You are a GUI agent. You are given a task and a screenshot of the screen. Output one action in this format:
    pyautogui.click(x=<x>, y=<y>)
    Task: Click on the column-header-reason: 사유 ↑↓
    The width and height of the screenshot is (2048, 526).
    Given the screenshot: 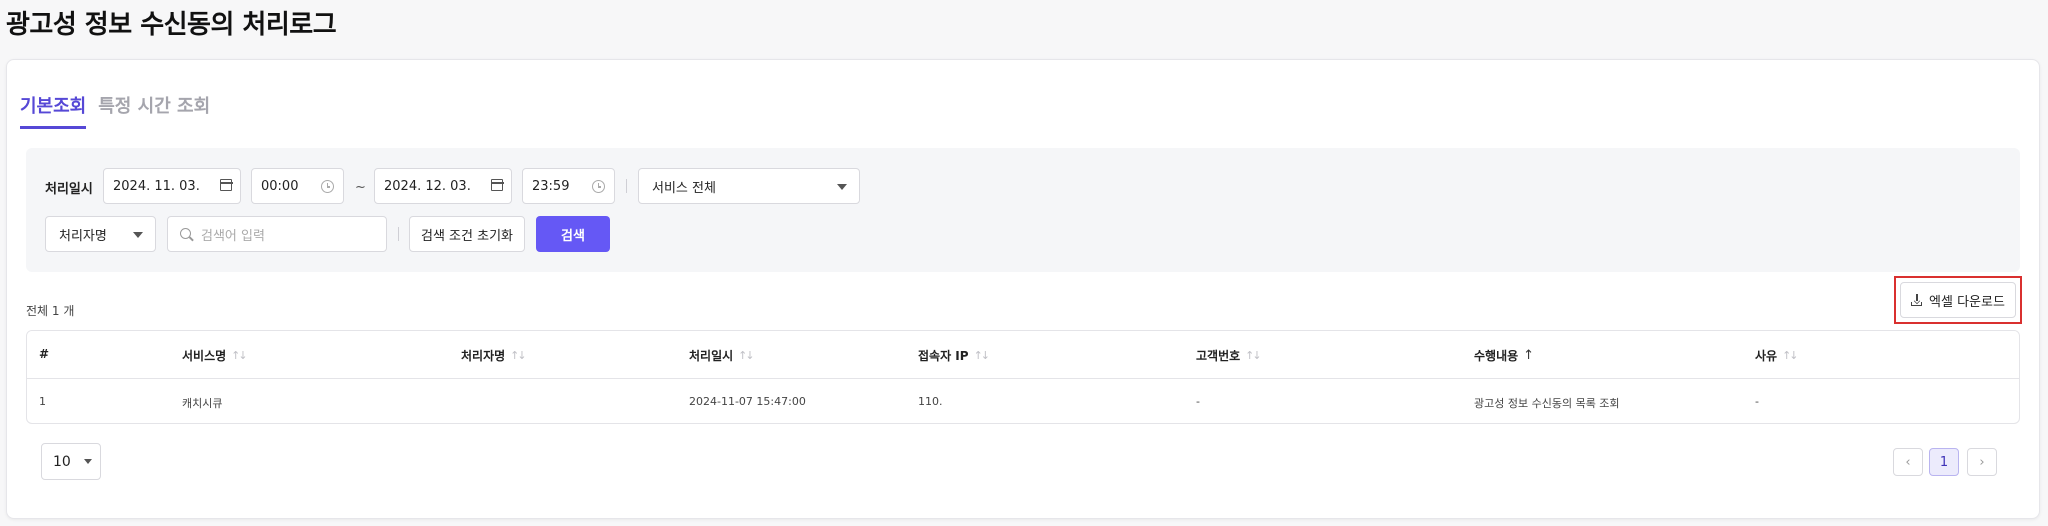 What is the action you would take?
    pyautogui.click(x=1777, y=355)
    